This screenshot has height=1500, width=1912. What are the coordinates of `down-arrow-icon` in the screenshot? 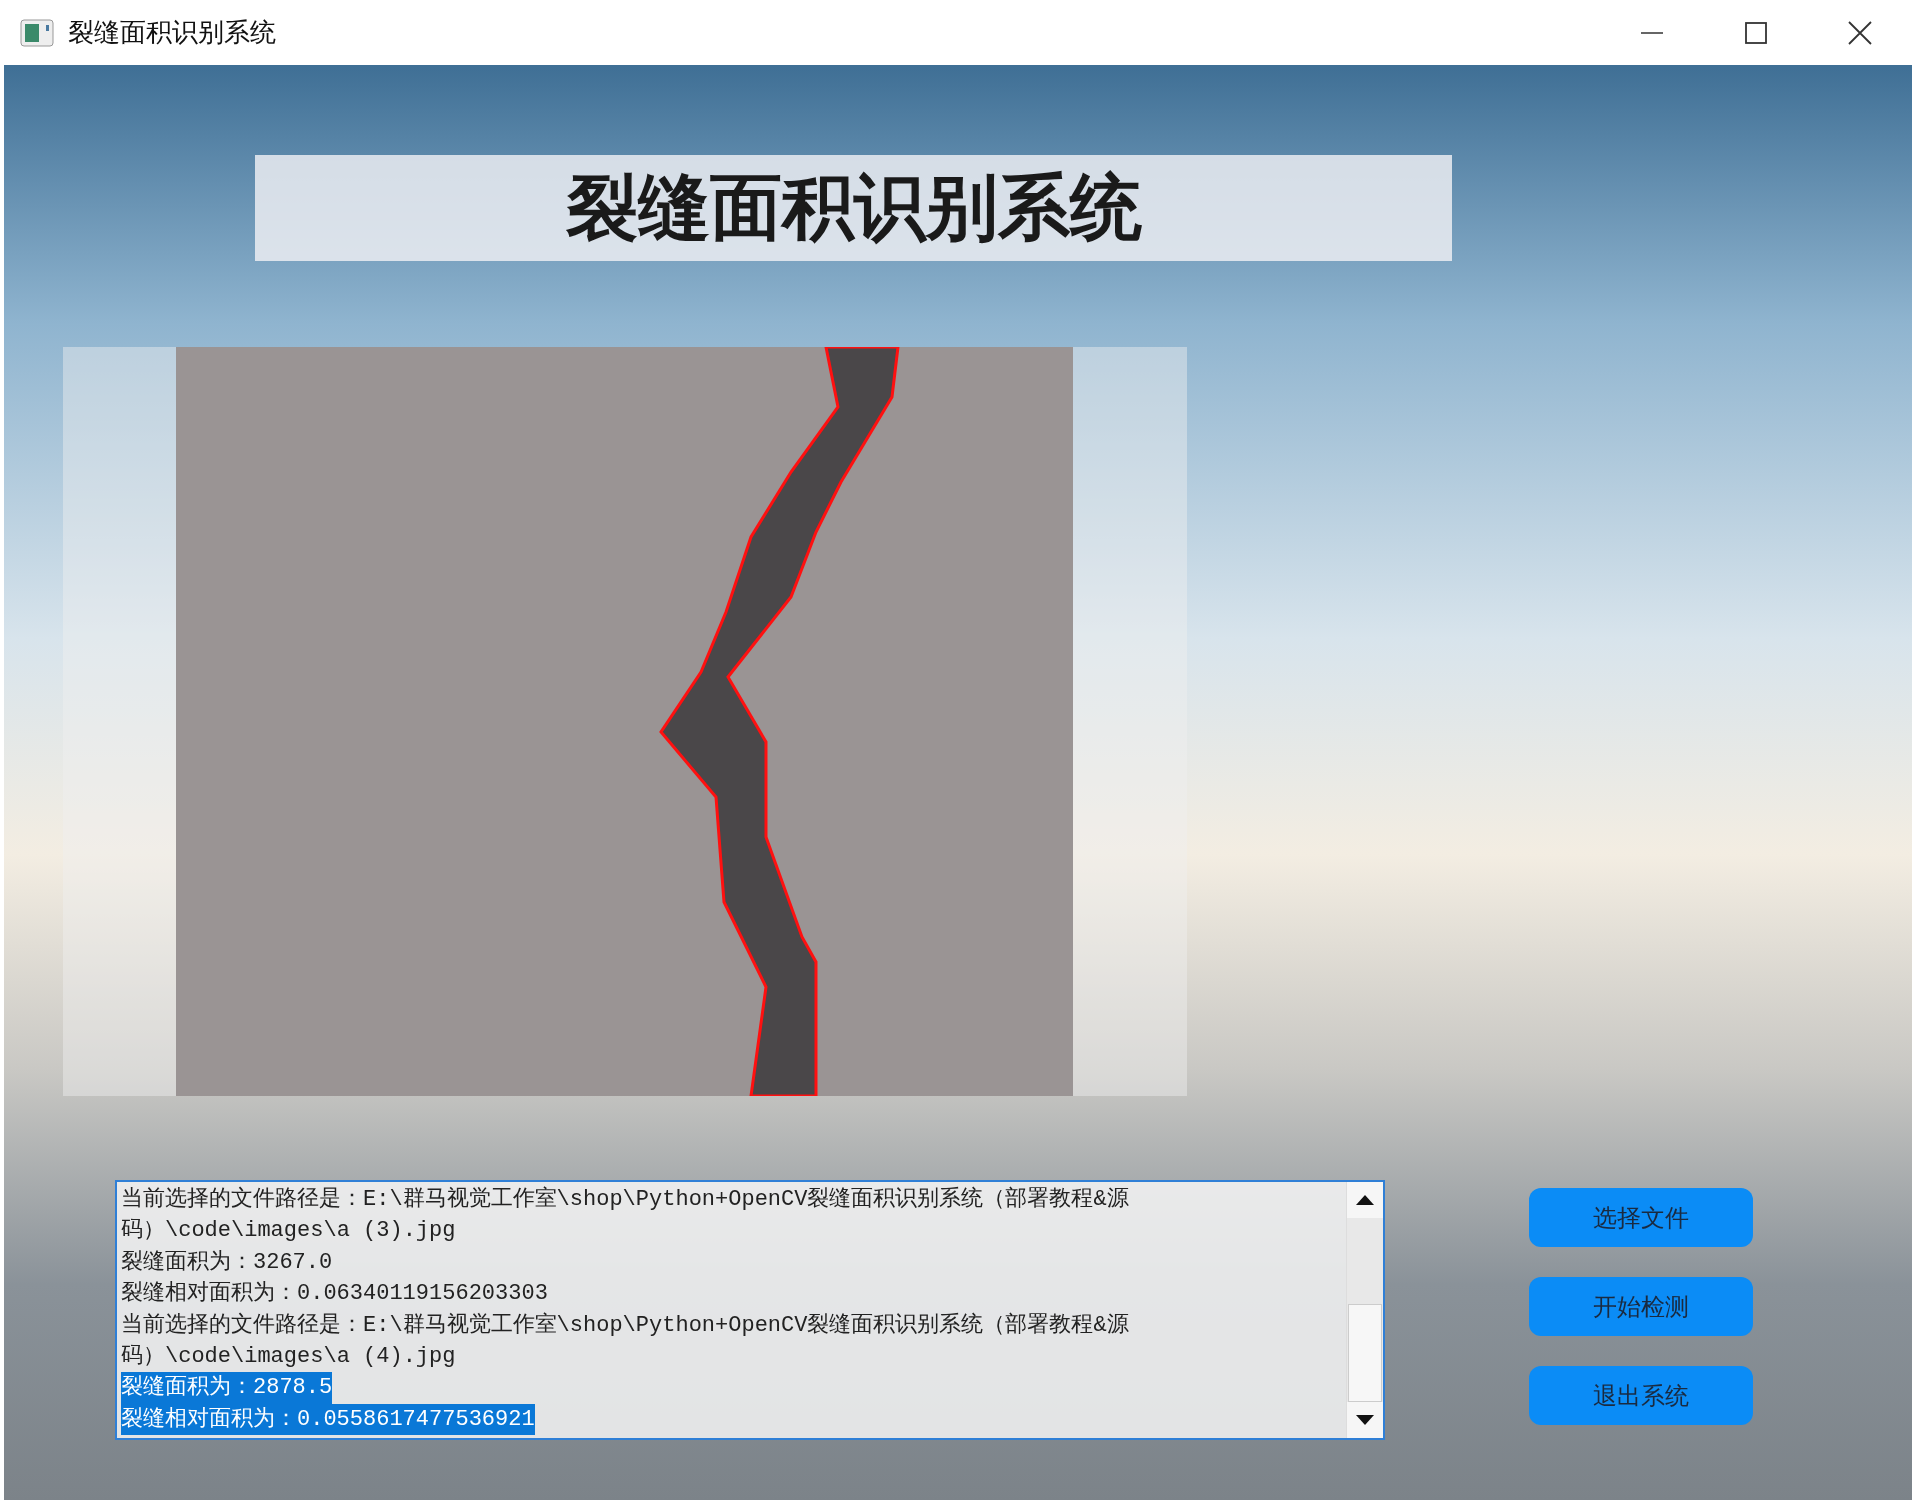 It's located at (1365, 1420).